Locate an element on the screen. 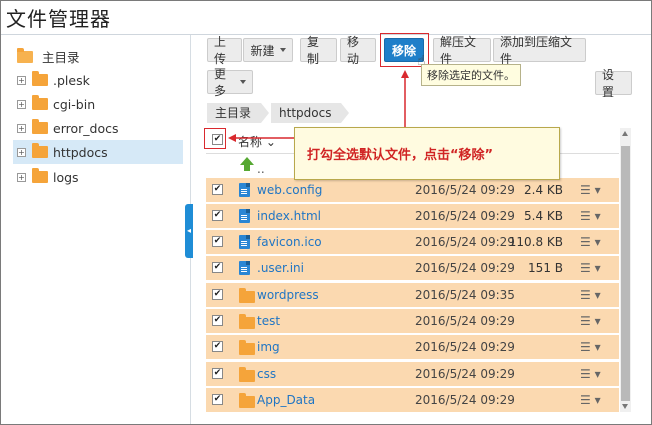 This screenshot has width=652, height=425. breadcrumb-current: httpdocs is located at coordinates (310, 113).